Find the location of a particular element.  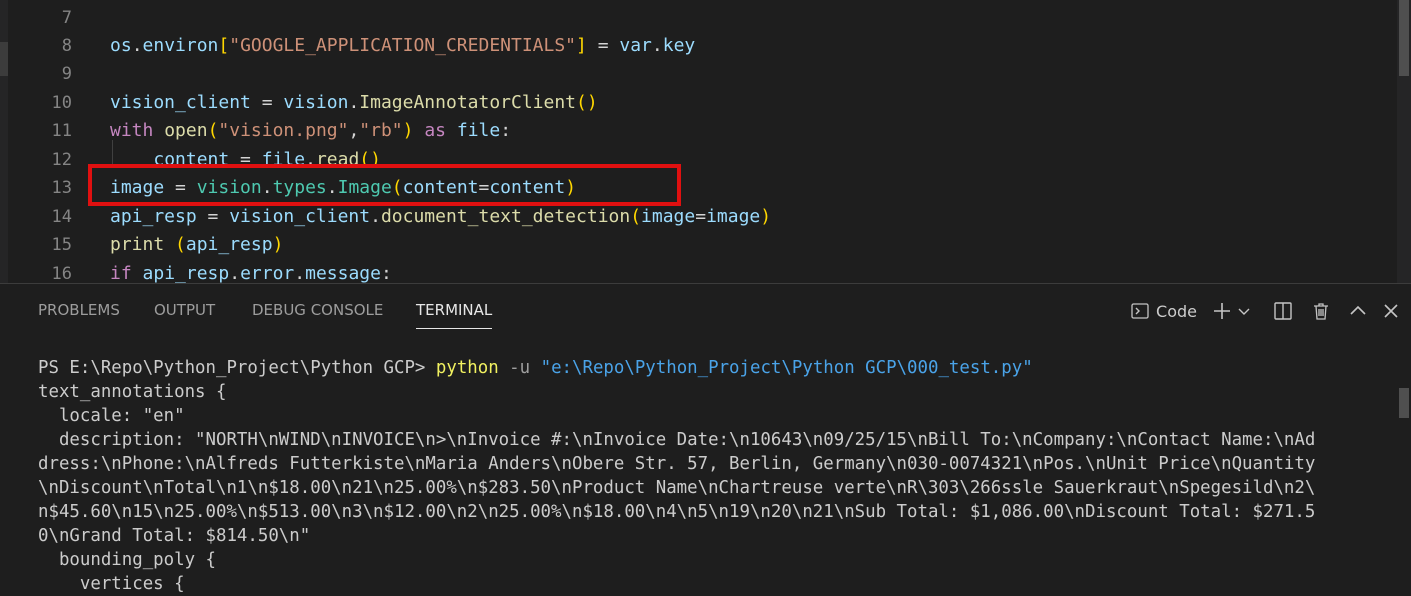

line-number: 16 is located at coordinates (61, 273).